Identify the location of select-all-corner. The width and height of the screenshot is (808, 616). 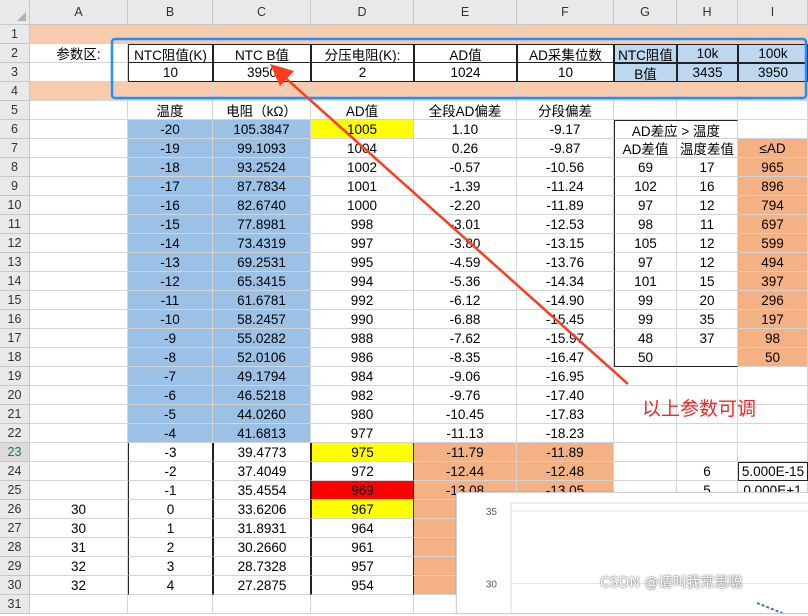
(15, 12).